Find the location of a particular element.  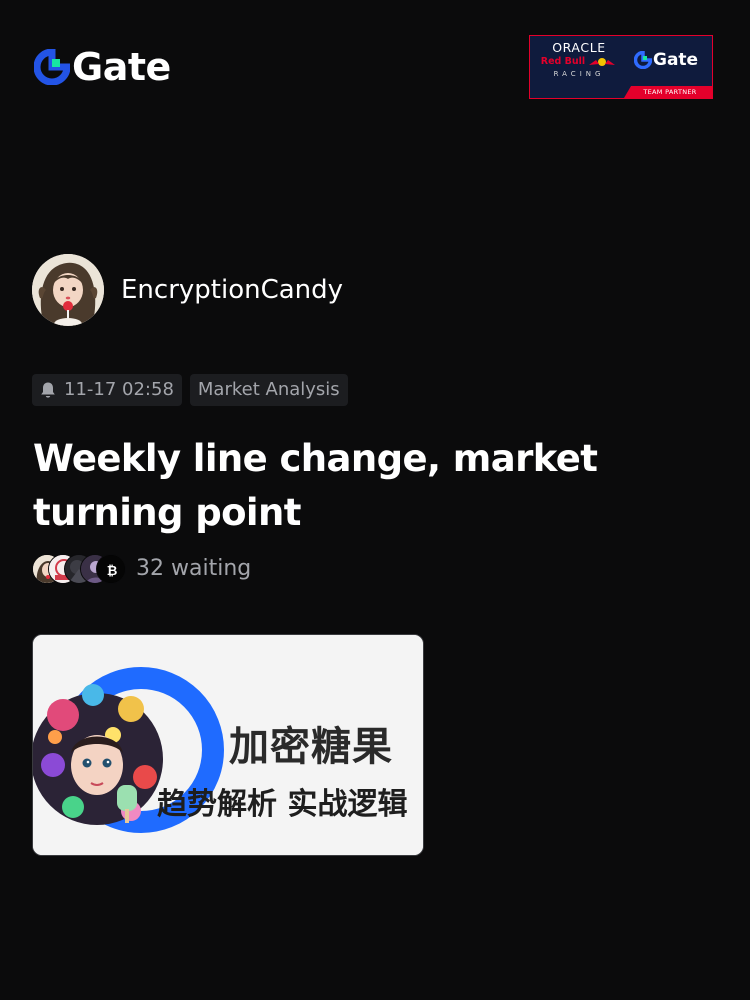

bell-icon is located at coordinates (48, 390).